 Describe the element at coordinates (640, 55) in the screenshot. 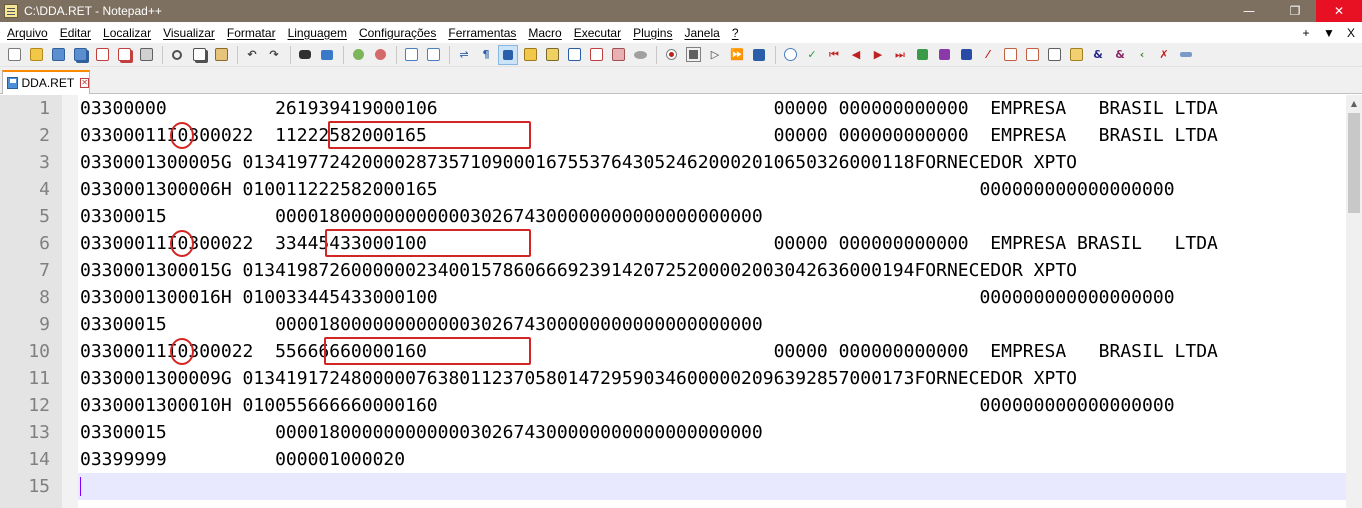

I see `eye-icon` at that location.